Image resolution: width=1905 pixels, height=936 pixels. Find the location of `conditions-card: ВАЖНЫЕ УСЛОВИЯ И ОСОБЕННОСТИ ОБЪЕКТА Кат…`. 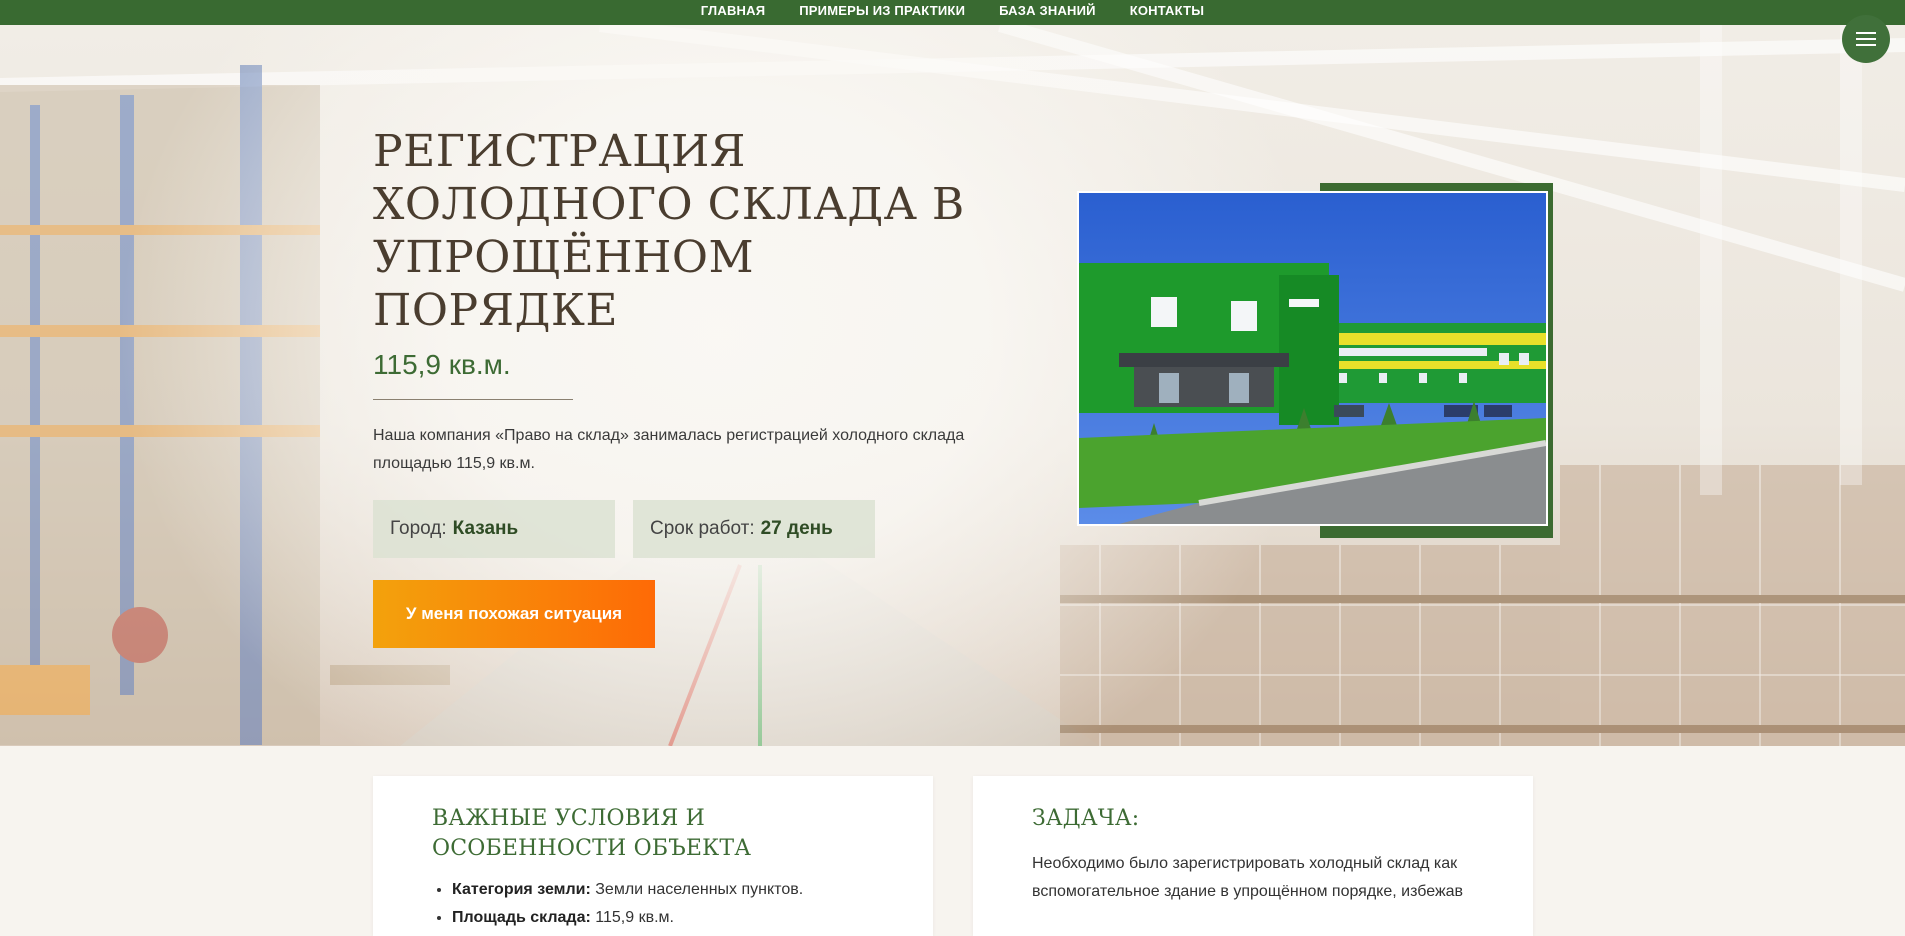

conditions-card: ВАЖНЫЕ УСЛОВИЯ И ОСОБЕННОСТИ ОБЪЕКТА Кат… is located at coordinates (653, 856).